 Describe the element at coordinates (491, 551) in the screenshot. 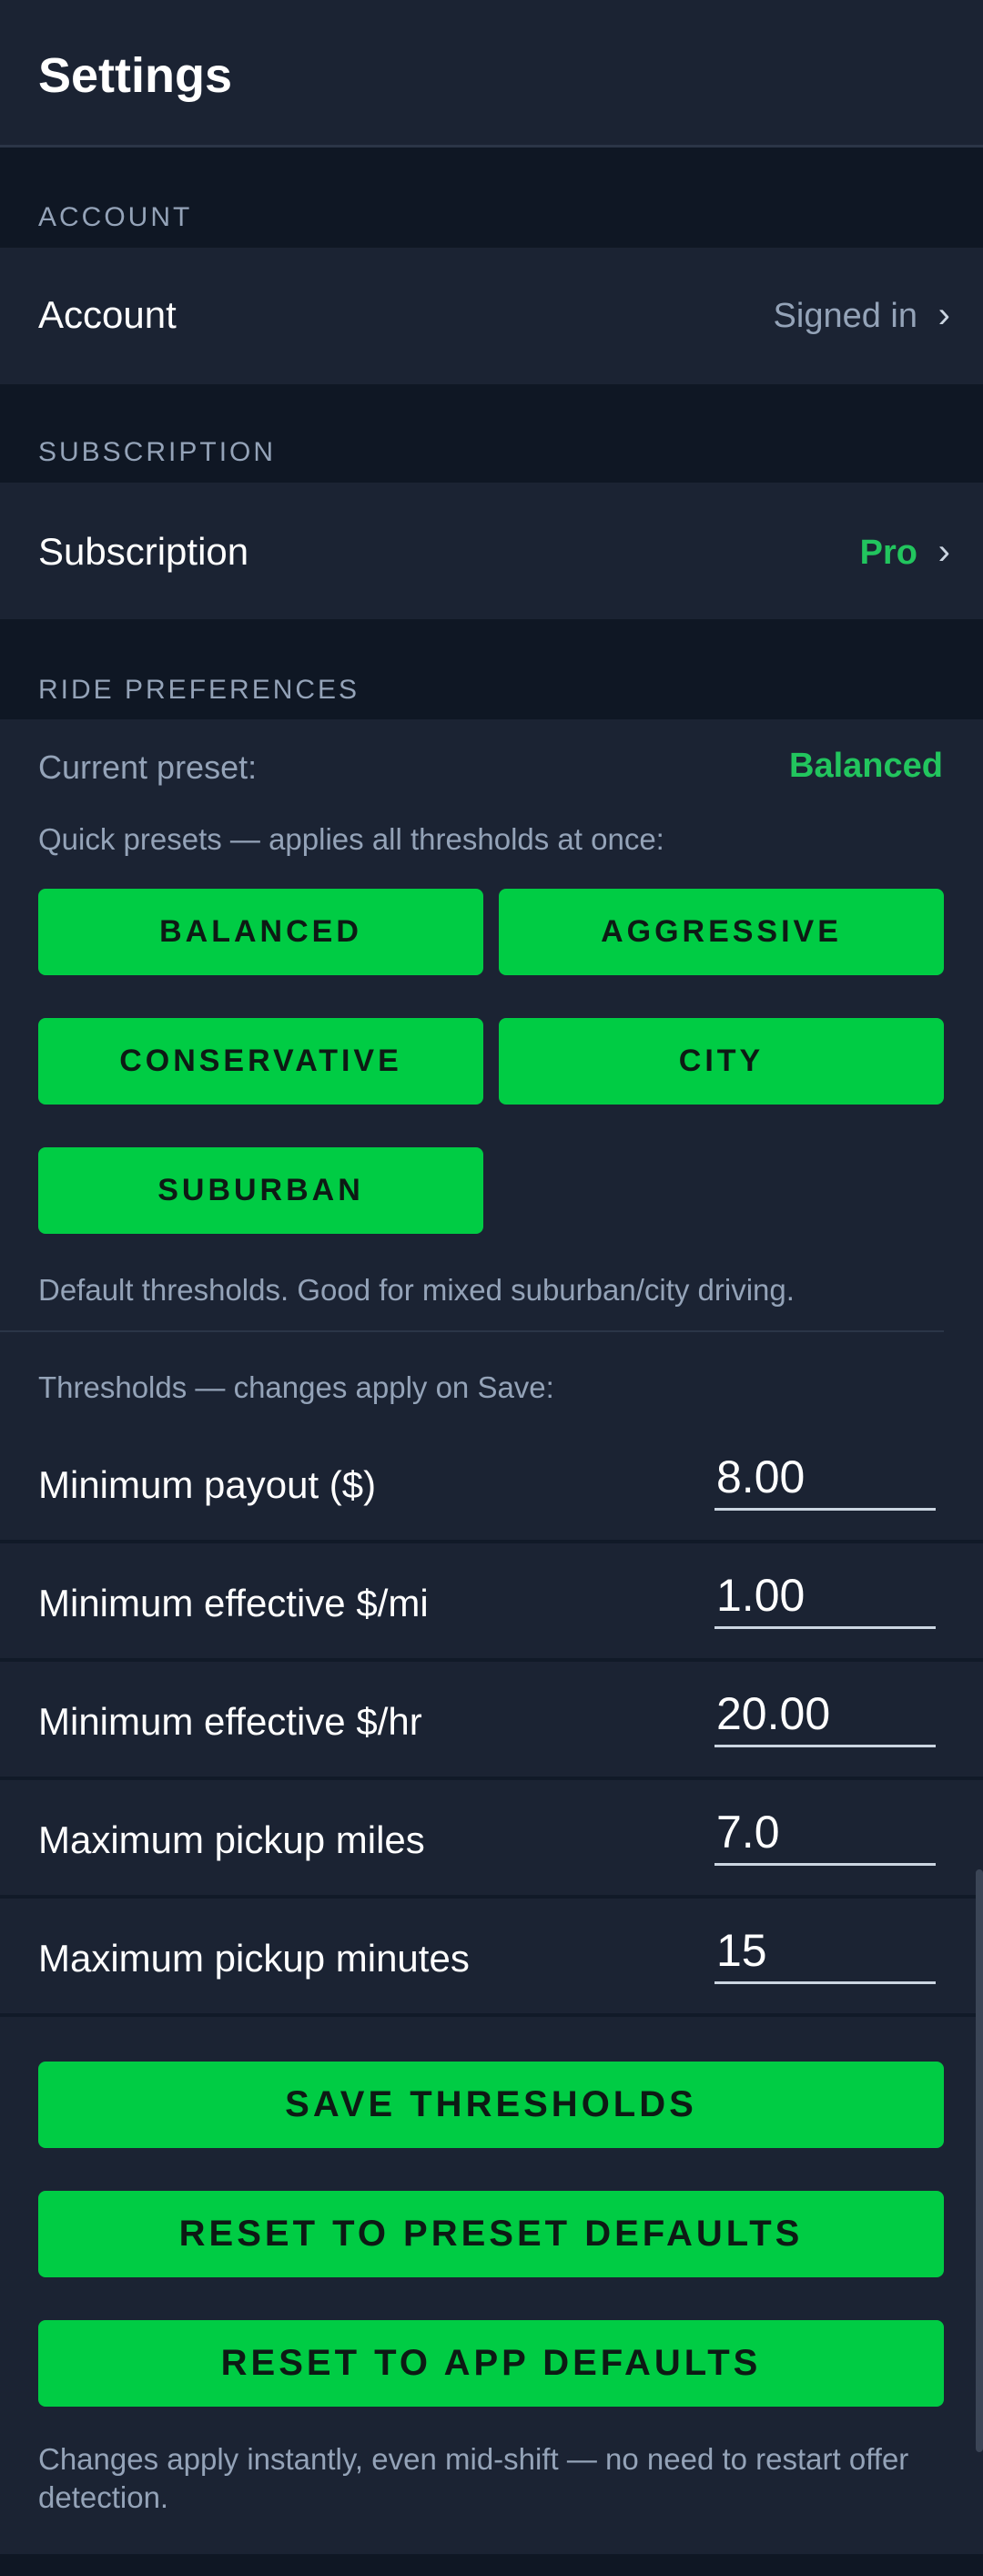

I see `subscription-row: Subscription Pro ›` at that location.